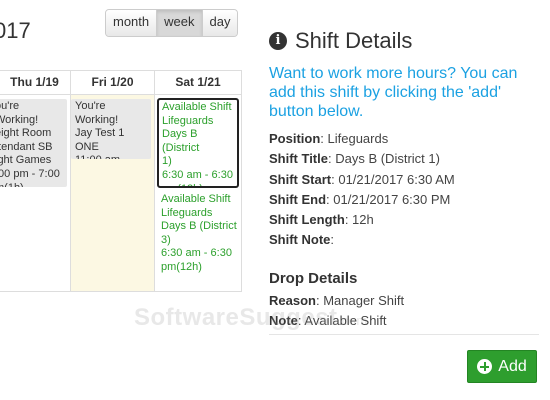 The width and height of the screenshot is (550, 400). I want to click on day-header: Thu 1/19, so click(35, 83).